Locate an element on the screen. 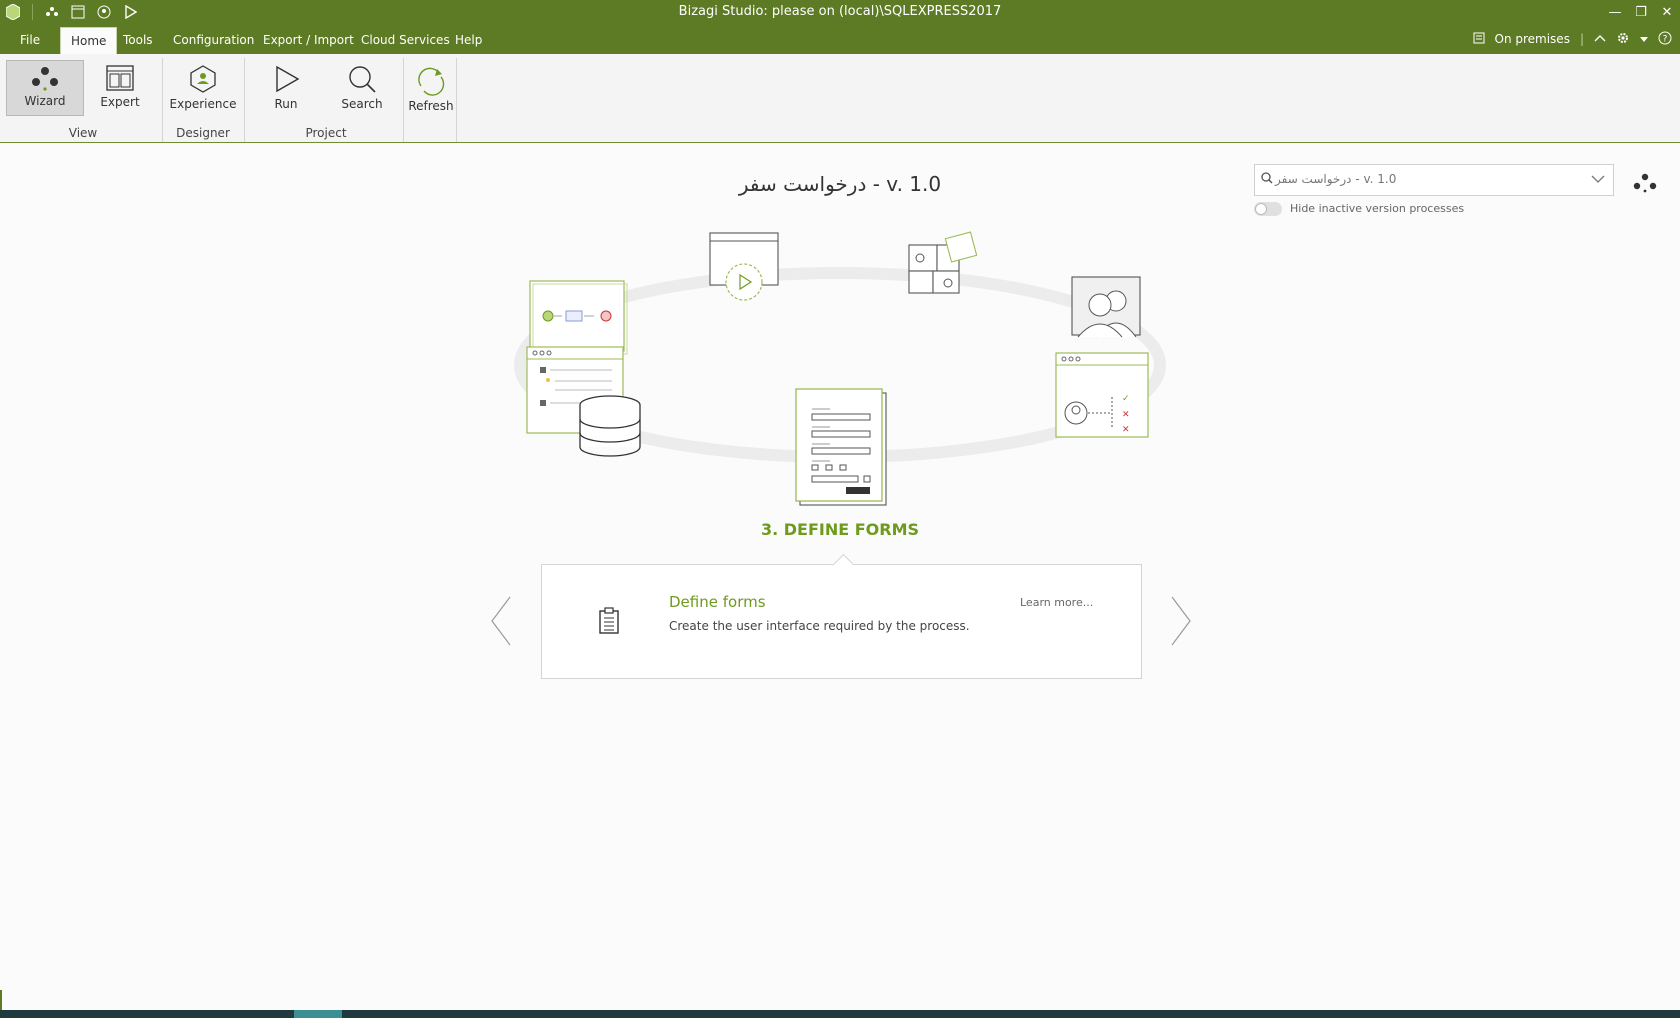  step-title: 3. DEFINE FORMS is located at coordinates (840, 529).